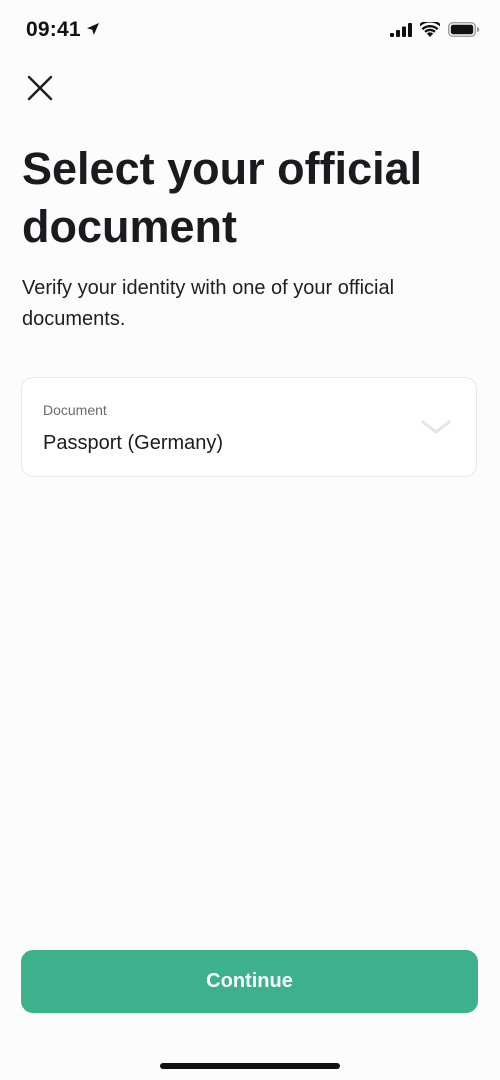  What do you see at coordinates (250, 31) in the screenshot?
I see `status-bar: 09:41` at bounding box center [250, 31].